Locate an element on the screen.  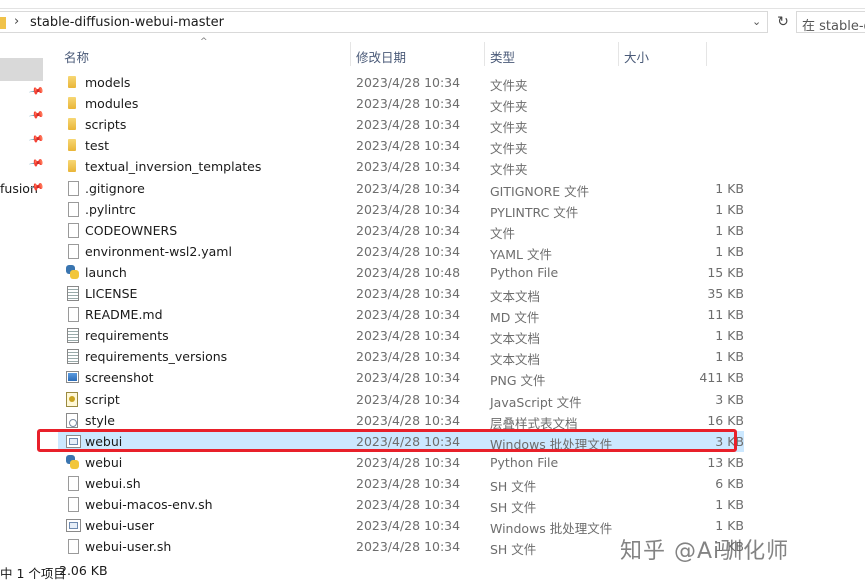
file-size: 15 KB is located at coordinates (725, 272).